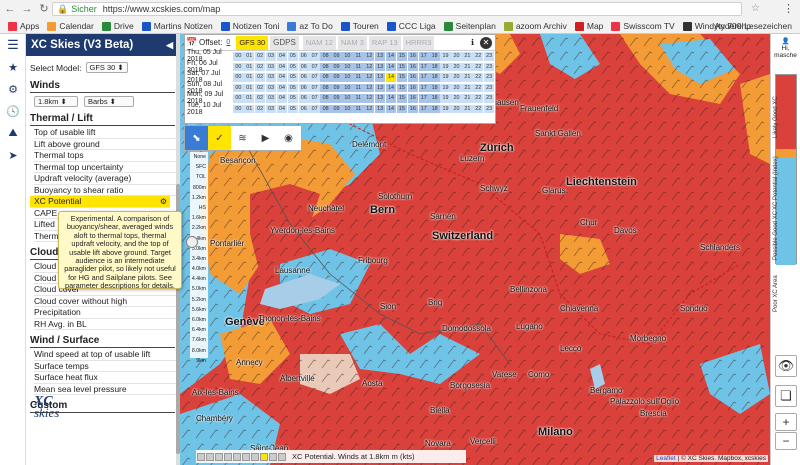 This screenshot has width=800, height=465. I want to click on model-tab: RAP 13, so click(384, 42).